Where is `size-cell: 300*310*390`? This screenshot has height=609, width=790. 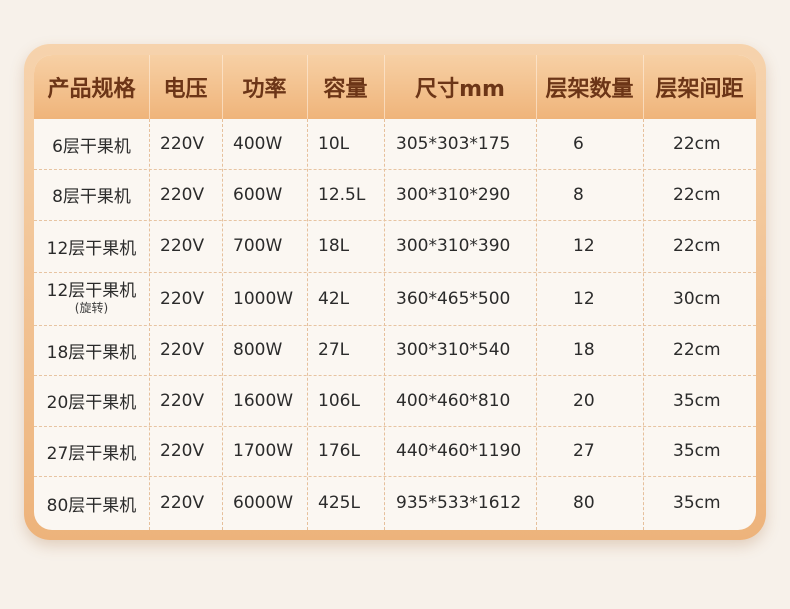
size-cell: 300*310*390 is located at coordinates (453, 246).